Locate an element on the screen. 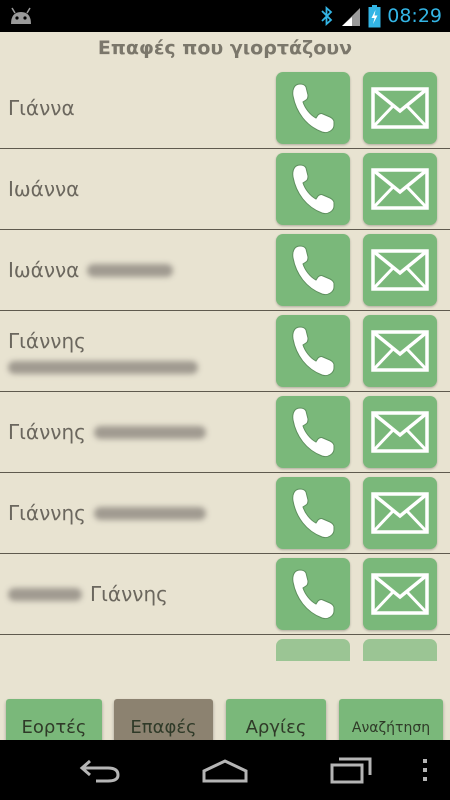  contact-name: Γιάννα is located at coordinates (41, 108).